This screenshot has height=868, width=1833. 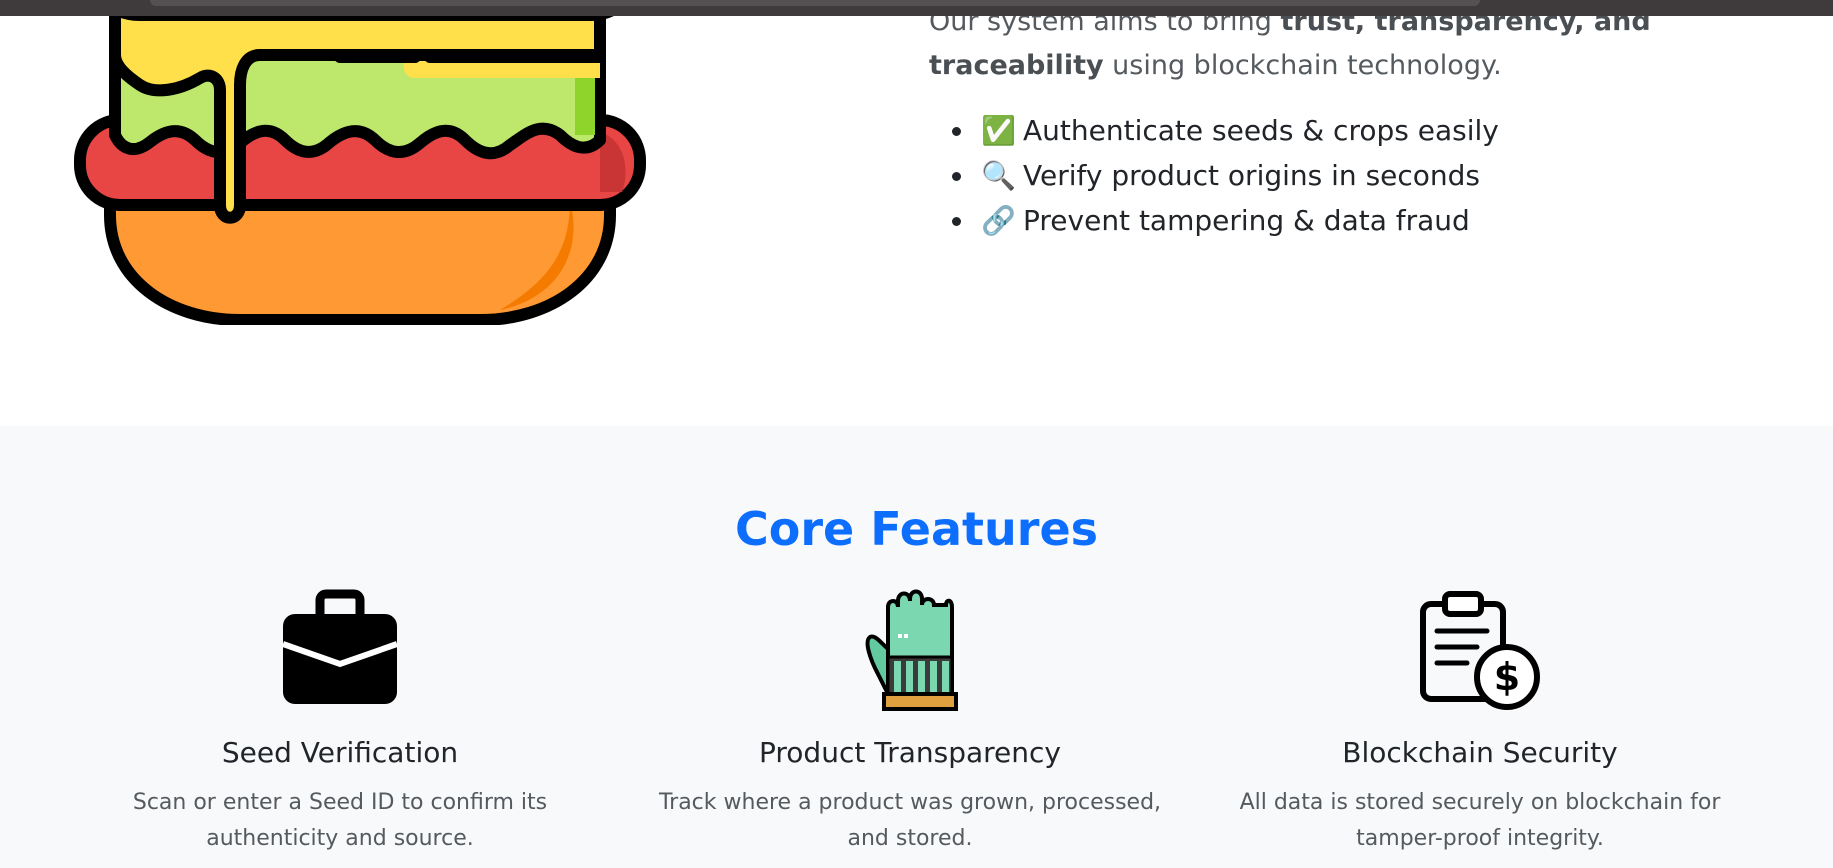 What do you see at coordinates (916, 8) in the screenshot?
I see `browser-top-bar` at bounding box center [916, 8].